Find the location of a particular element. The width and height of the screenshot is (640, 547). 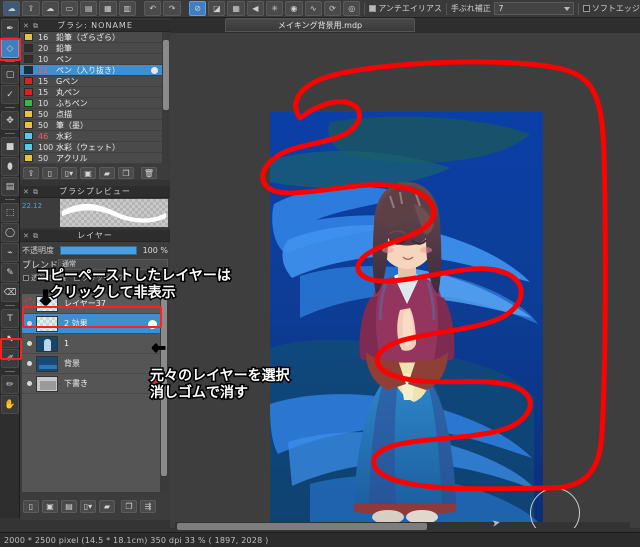

layer-row: 下書き is located at coordinates (92, 384).